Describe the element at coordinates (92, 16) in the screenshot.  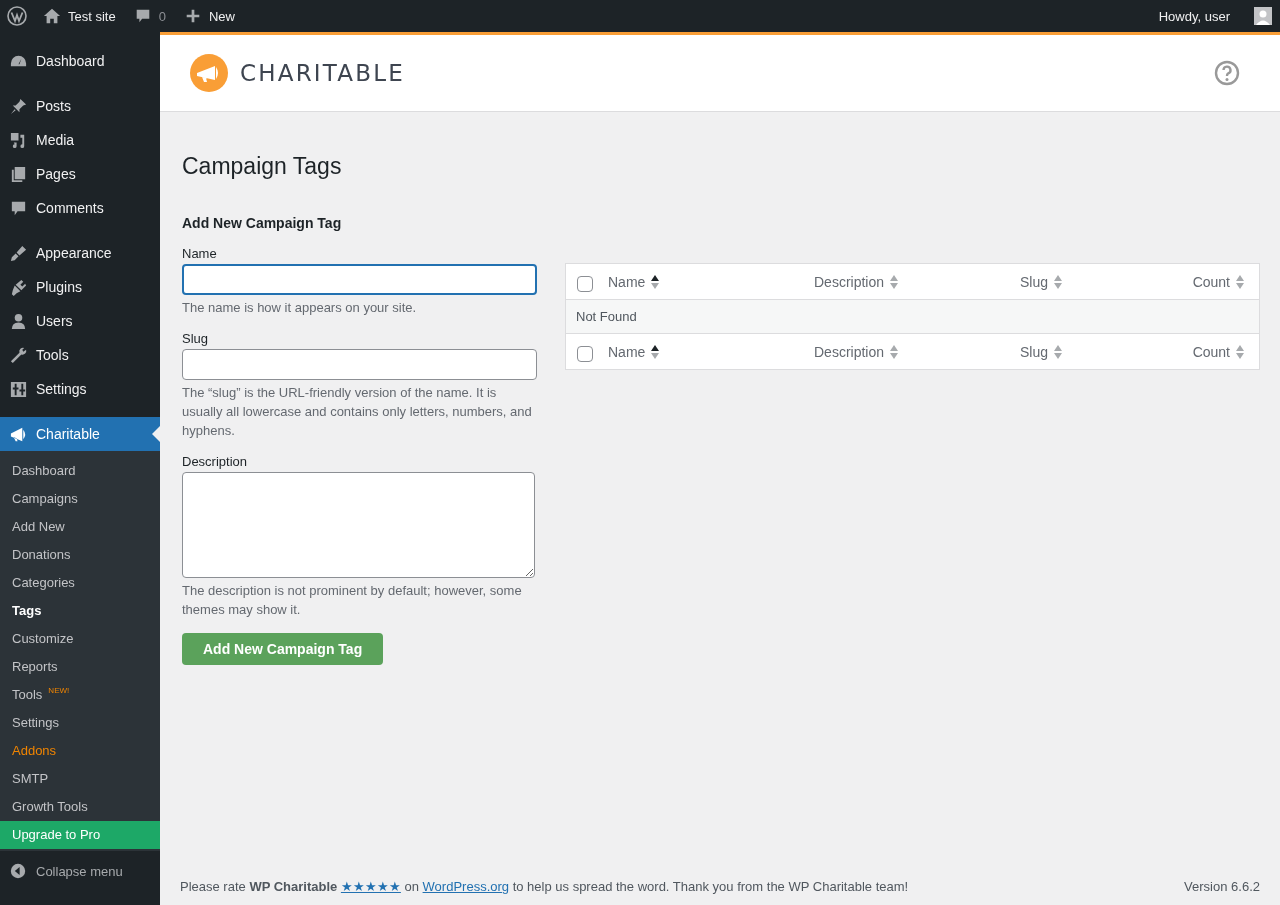
I see `site-name-link: Test site` at that location.